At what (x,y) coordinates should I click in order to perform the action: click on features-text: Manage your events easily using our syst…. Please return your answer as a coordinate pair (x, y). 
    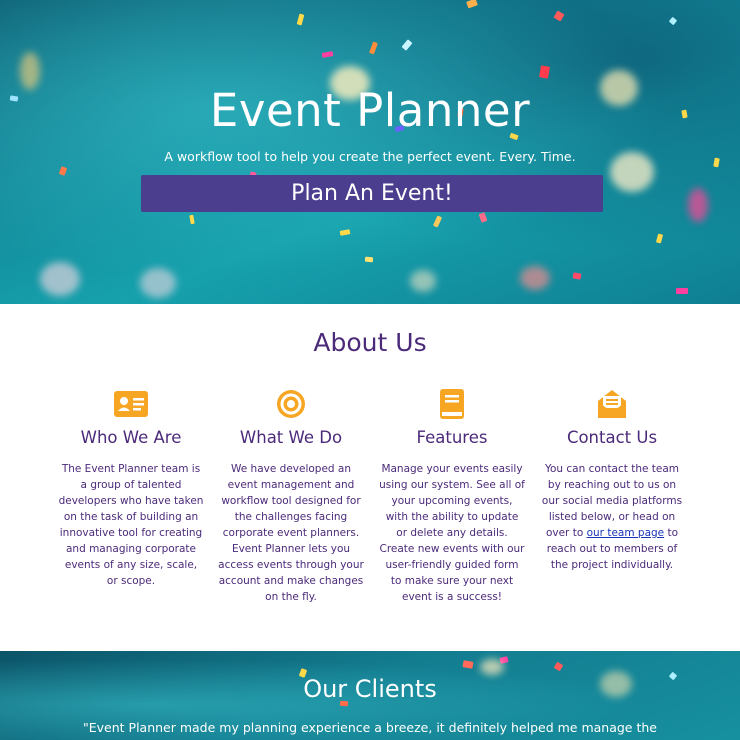
    Looking at the image, I should click on (452, 533).